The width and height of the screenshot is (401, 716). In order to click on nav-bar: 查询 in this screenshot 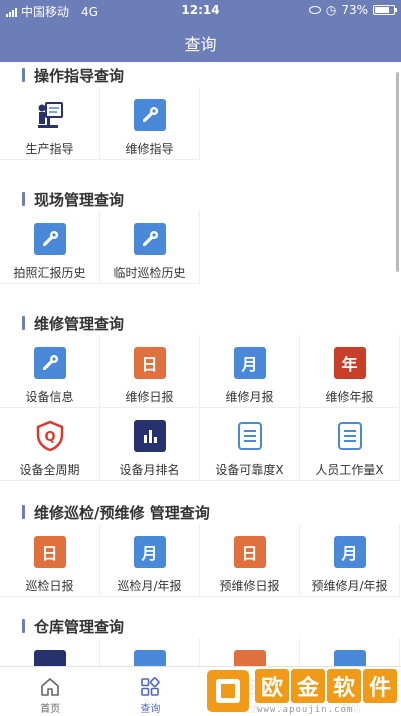, I will do `click(200, 41)`.